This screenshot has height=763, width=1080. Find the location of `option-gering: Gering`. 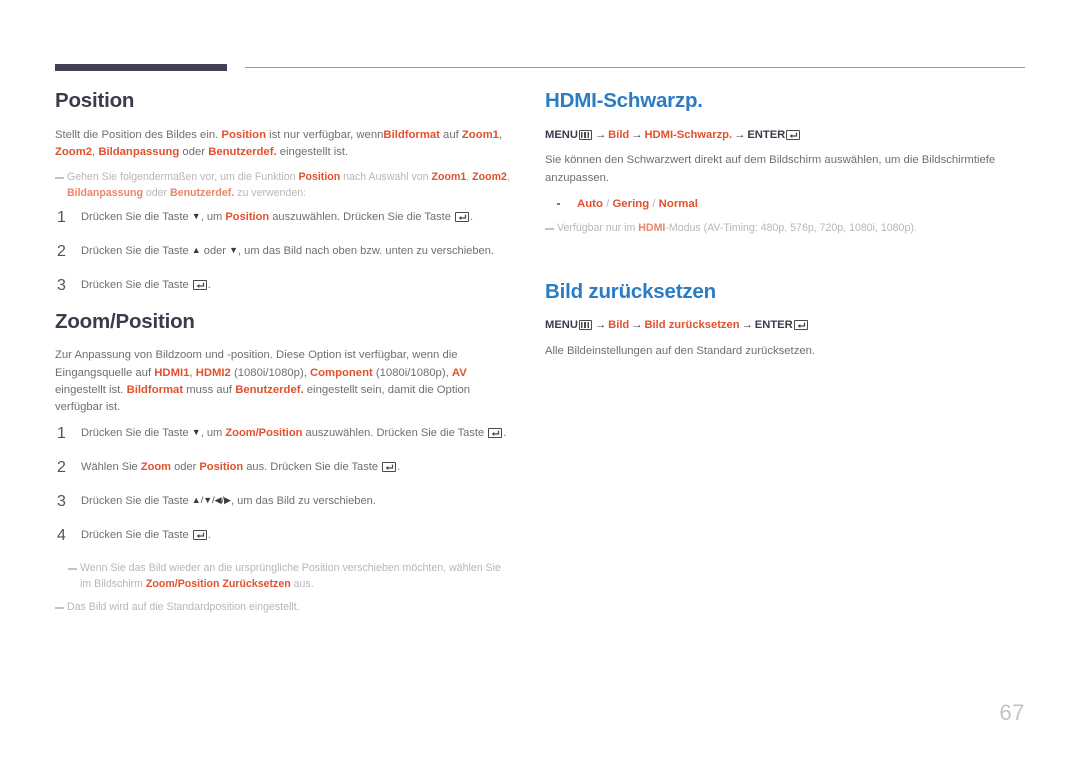

option-gering: Gering is located at coordinates (631, 203).